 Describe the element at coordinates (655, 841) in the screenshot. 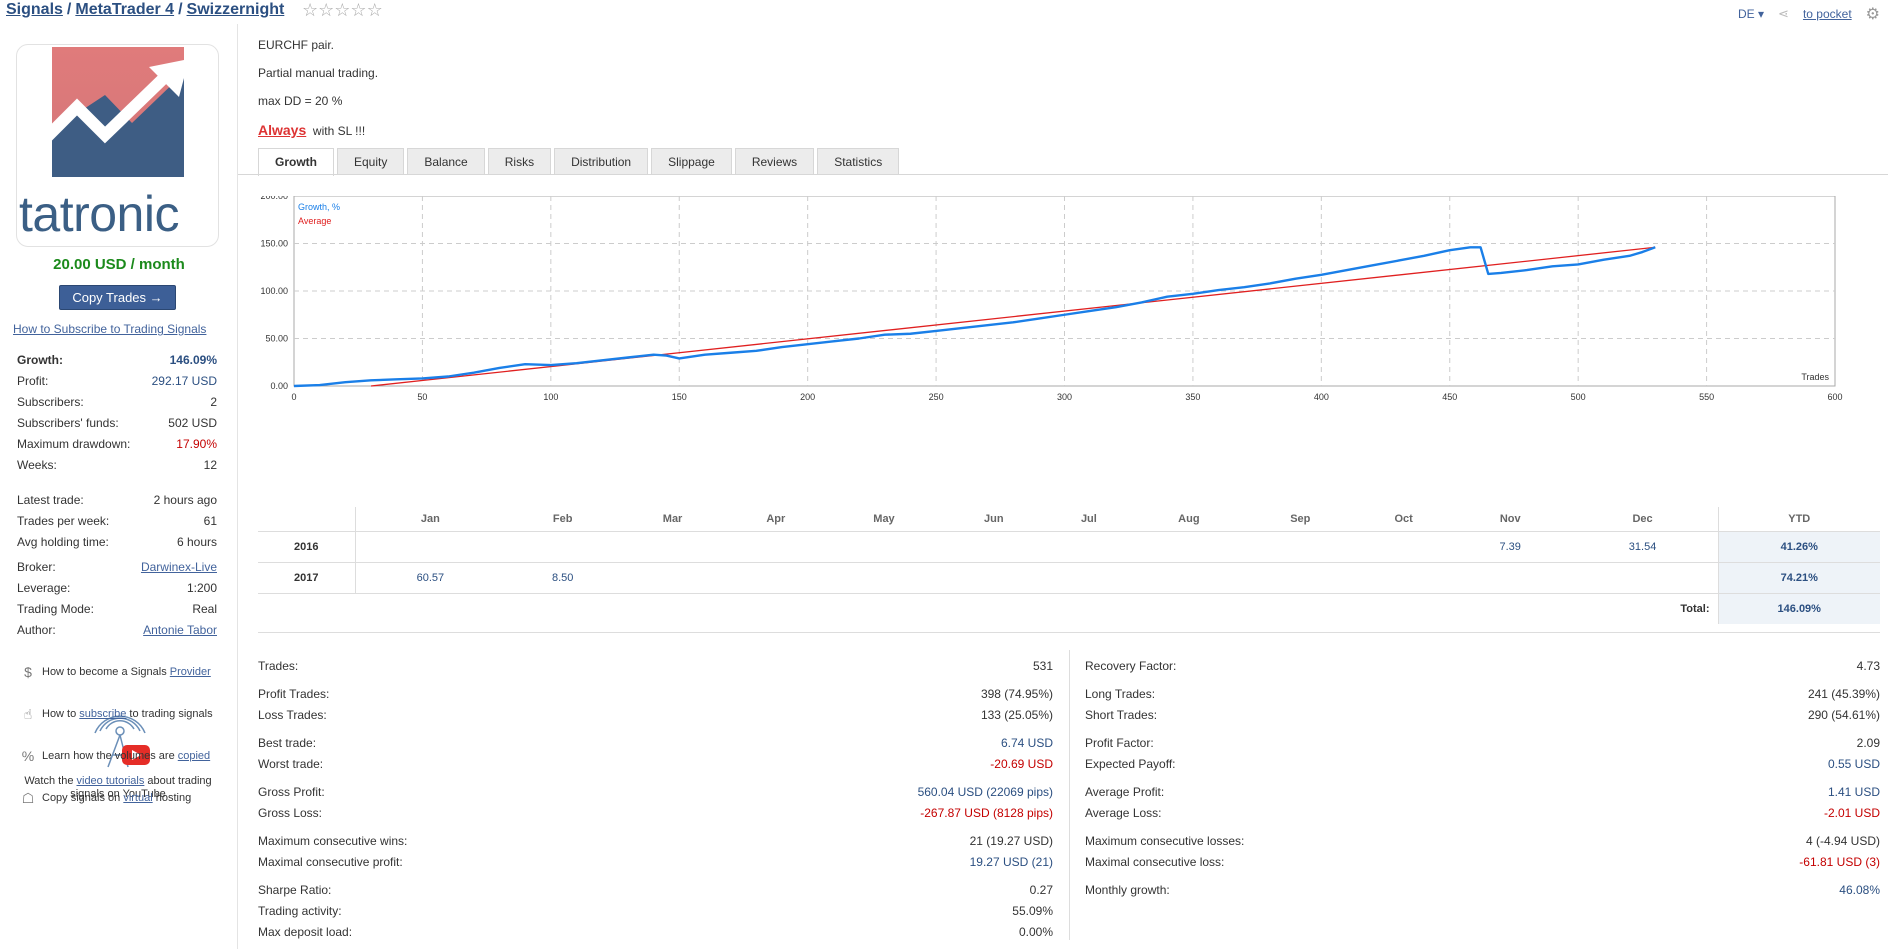

I see `trade-stat-row: Maximum consecutive wins: 21 (19.27 USD)` at that location.